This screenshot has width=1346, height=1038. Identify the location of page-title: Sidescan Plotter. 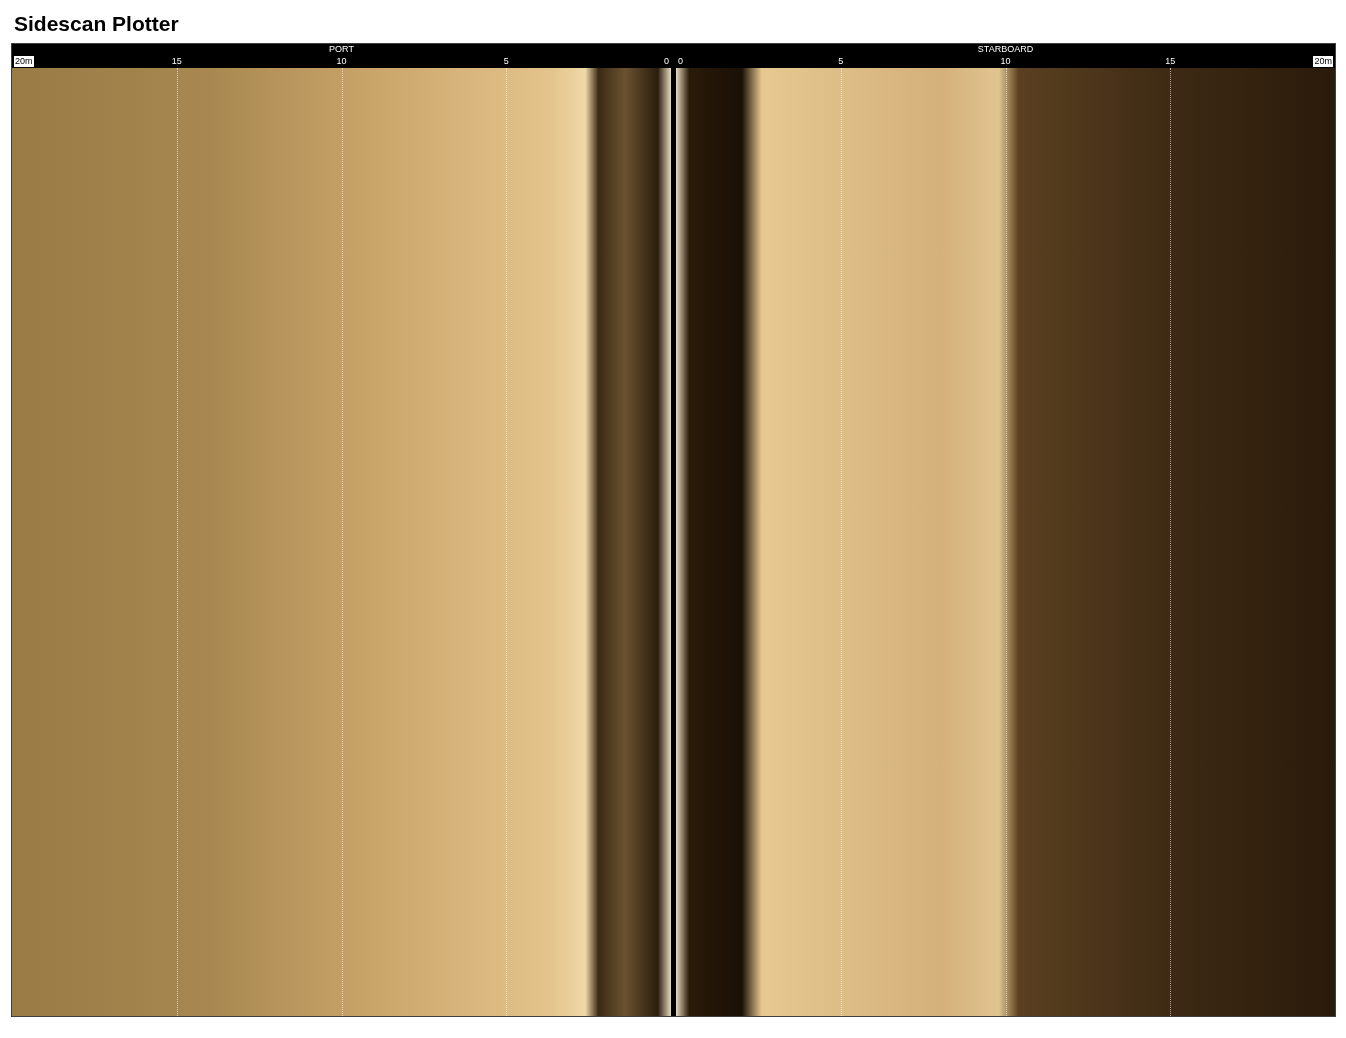
(96, 24).